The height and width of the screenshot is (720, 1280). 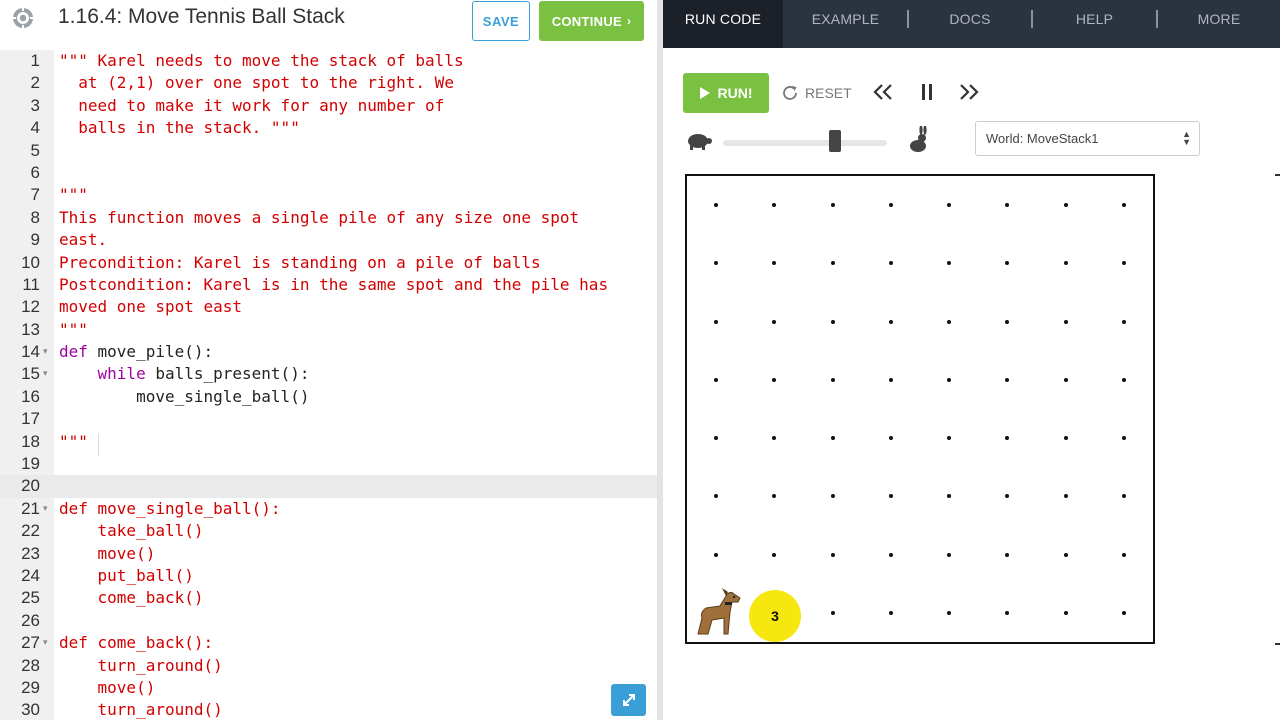 I want to click on tab-more: MORE, so click(x=1219, y=24).